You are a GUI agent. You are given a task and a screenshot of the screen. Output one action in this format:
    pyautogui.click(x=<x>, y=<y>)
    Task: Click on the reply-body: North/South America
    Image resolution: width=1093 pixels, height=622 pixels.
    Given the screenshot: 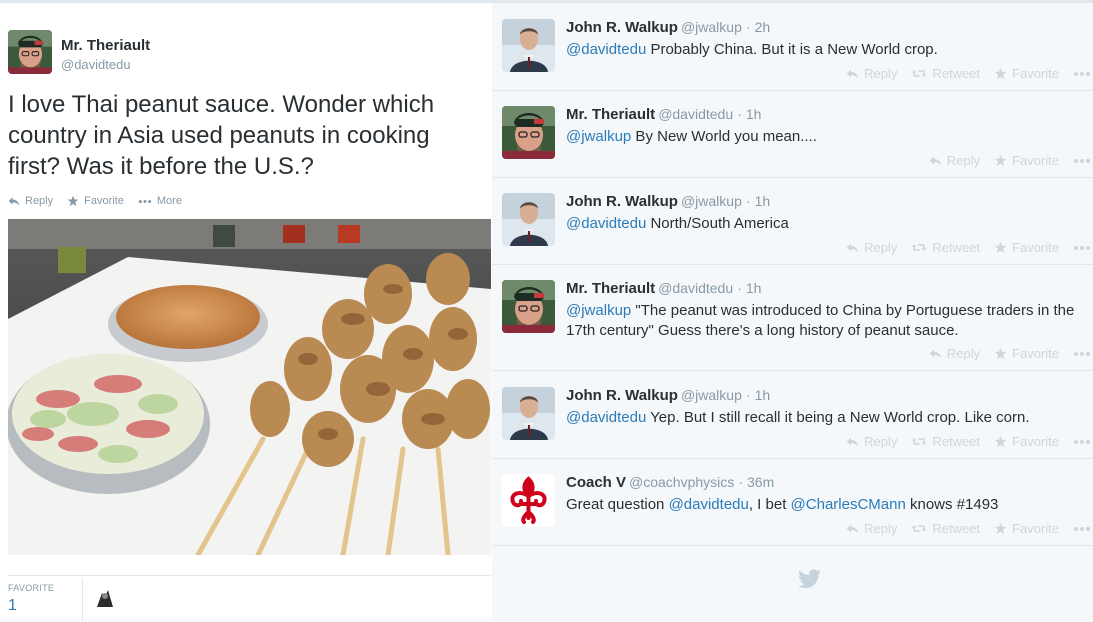 What is the action you would take?
    pyautogui.click(x=717, y=223)
    